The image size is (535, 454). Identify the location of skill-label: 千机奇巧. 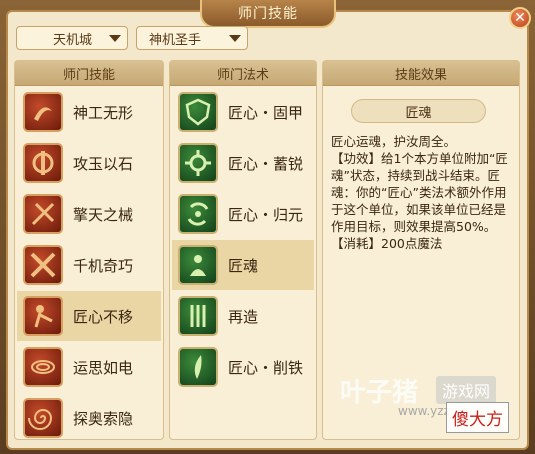
(103, 265).